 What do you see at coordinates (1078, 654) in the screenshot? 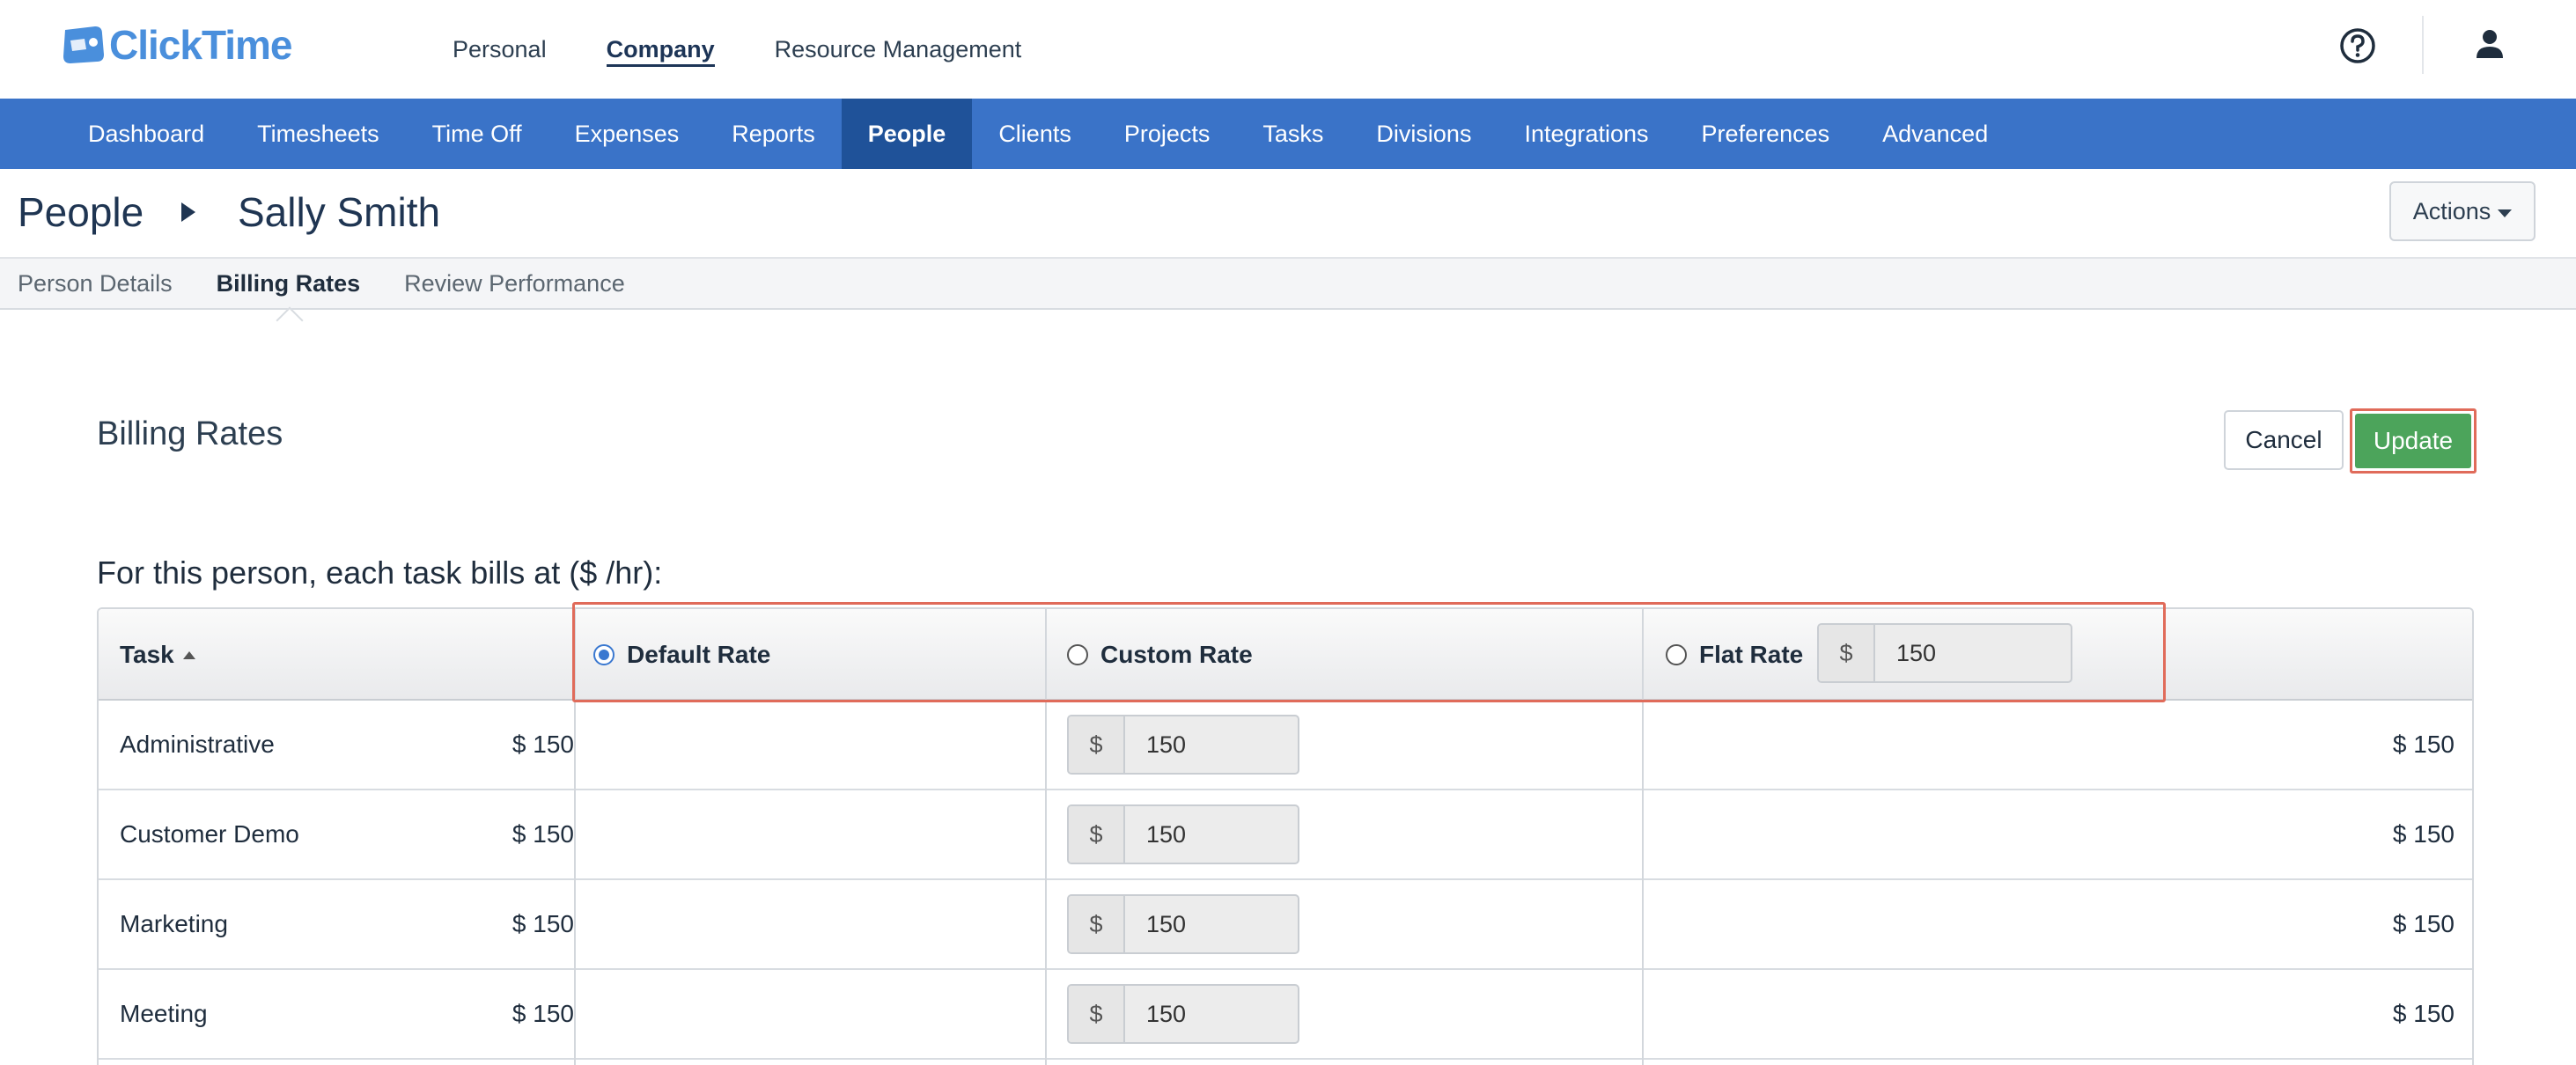
I see `custom-rate-radio` at bounding box center [1078, 654].